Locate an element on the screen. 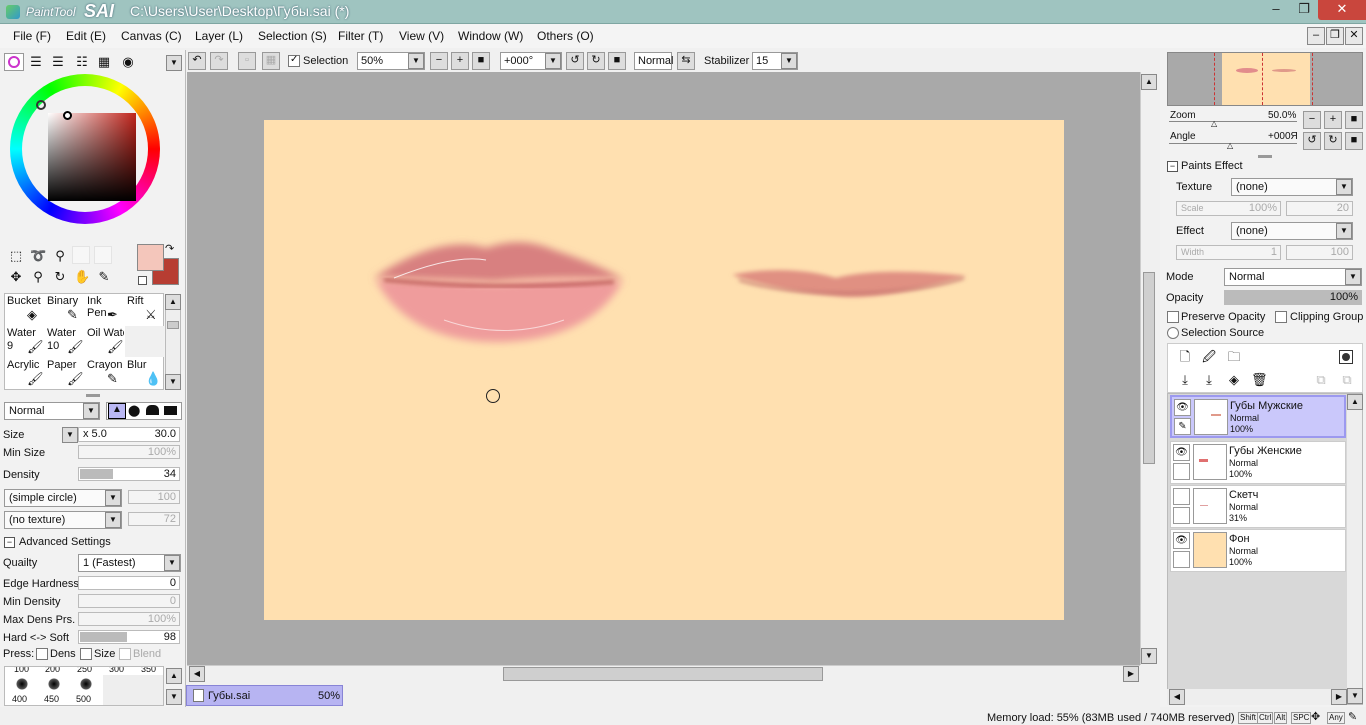 Image resolution: width=1366 pixels, height=725 pixels. zoom-out-button: − is located at coordinates (439, 61).